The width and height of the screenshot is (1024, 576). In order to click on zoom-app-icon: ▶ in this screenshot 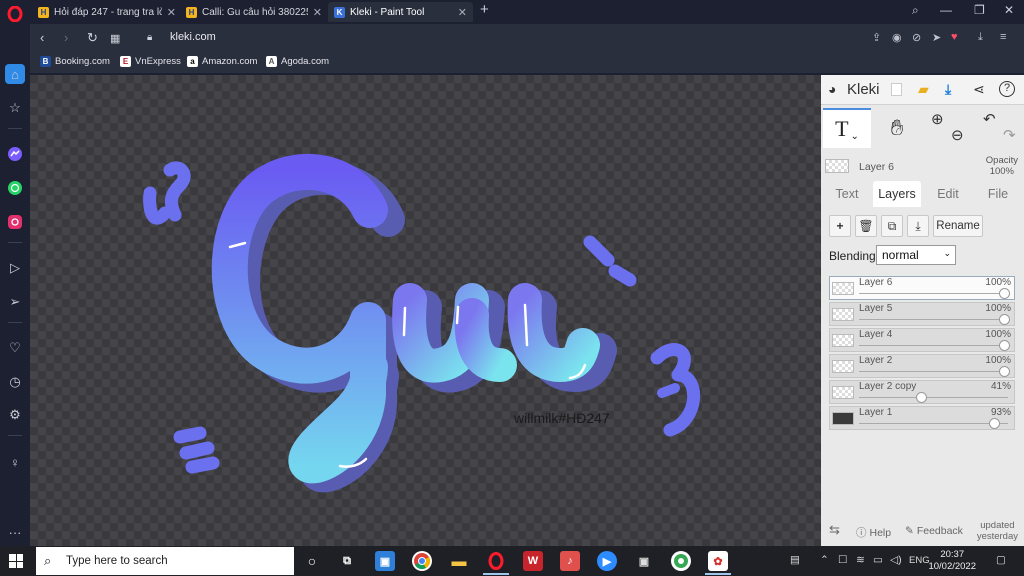, I will do `click(607, 561)`.